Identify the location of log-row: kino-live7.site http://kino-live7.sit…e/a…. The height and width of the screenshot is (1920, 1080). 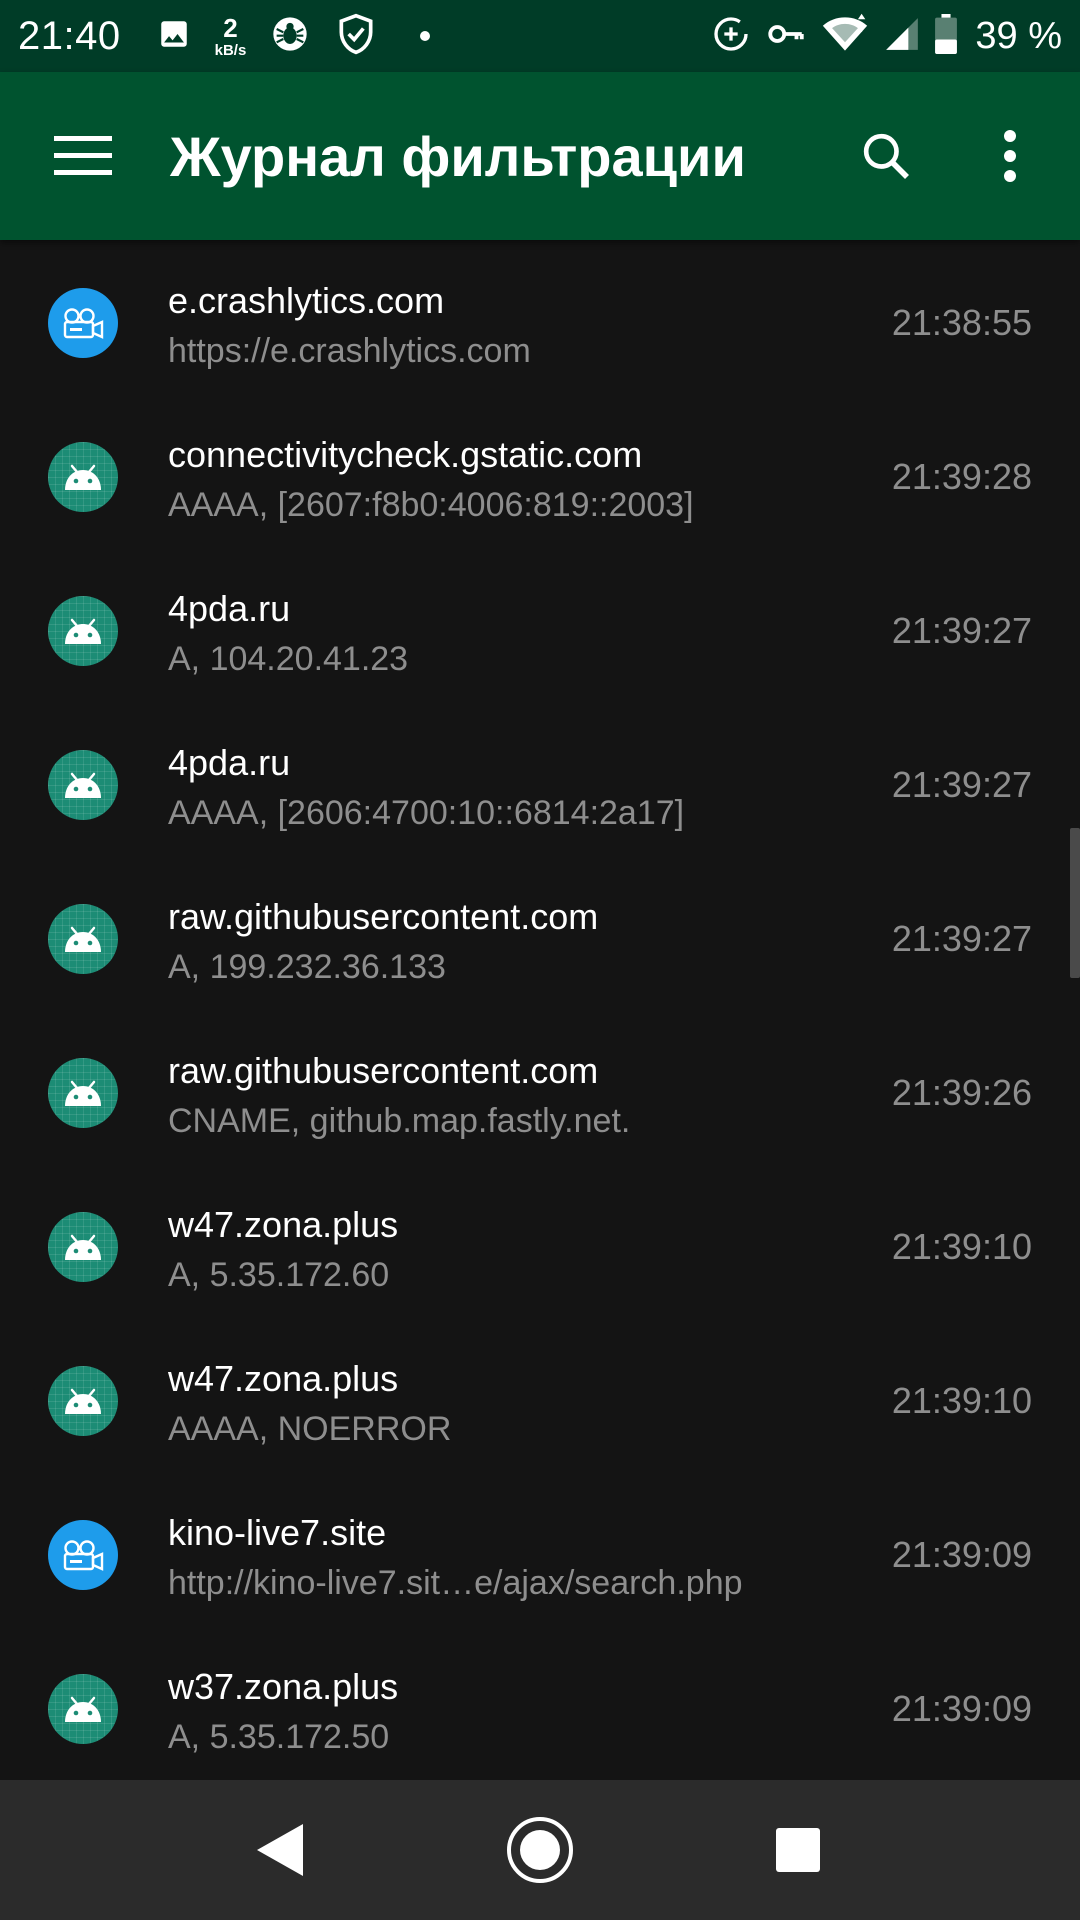
(540, 1549).